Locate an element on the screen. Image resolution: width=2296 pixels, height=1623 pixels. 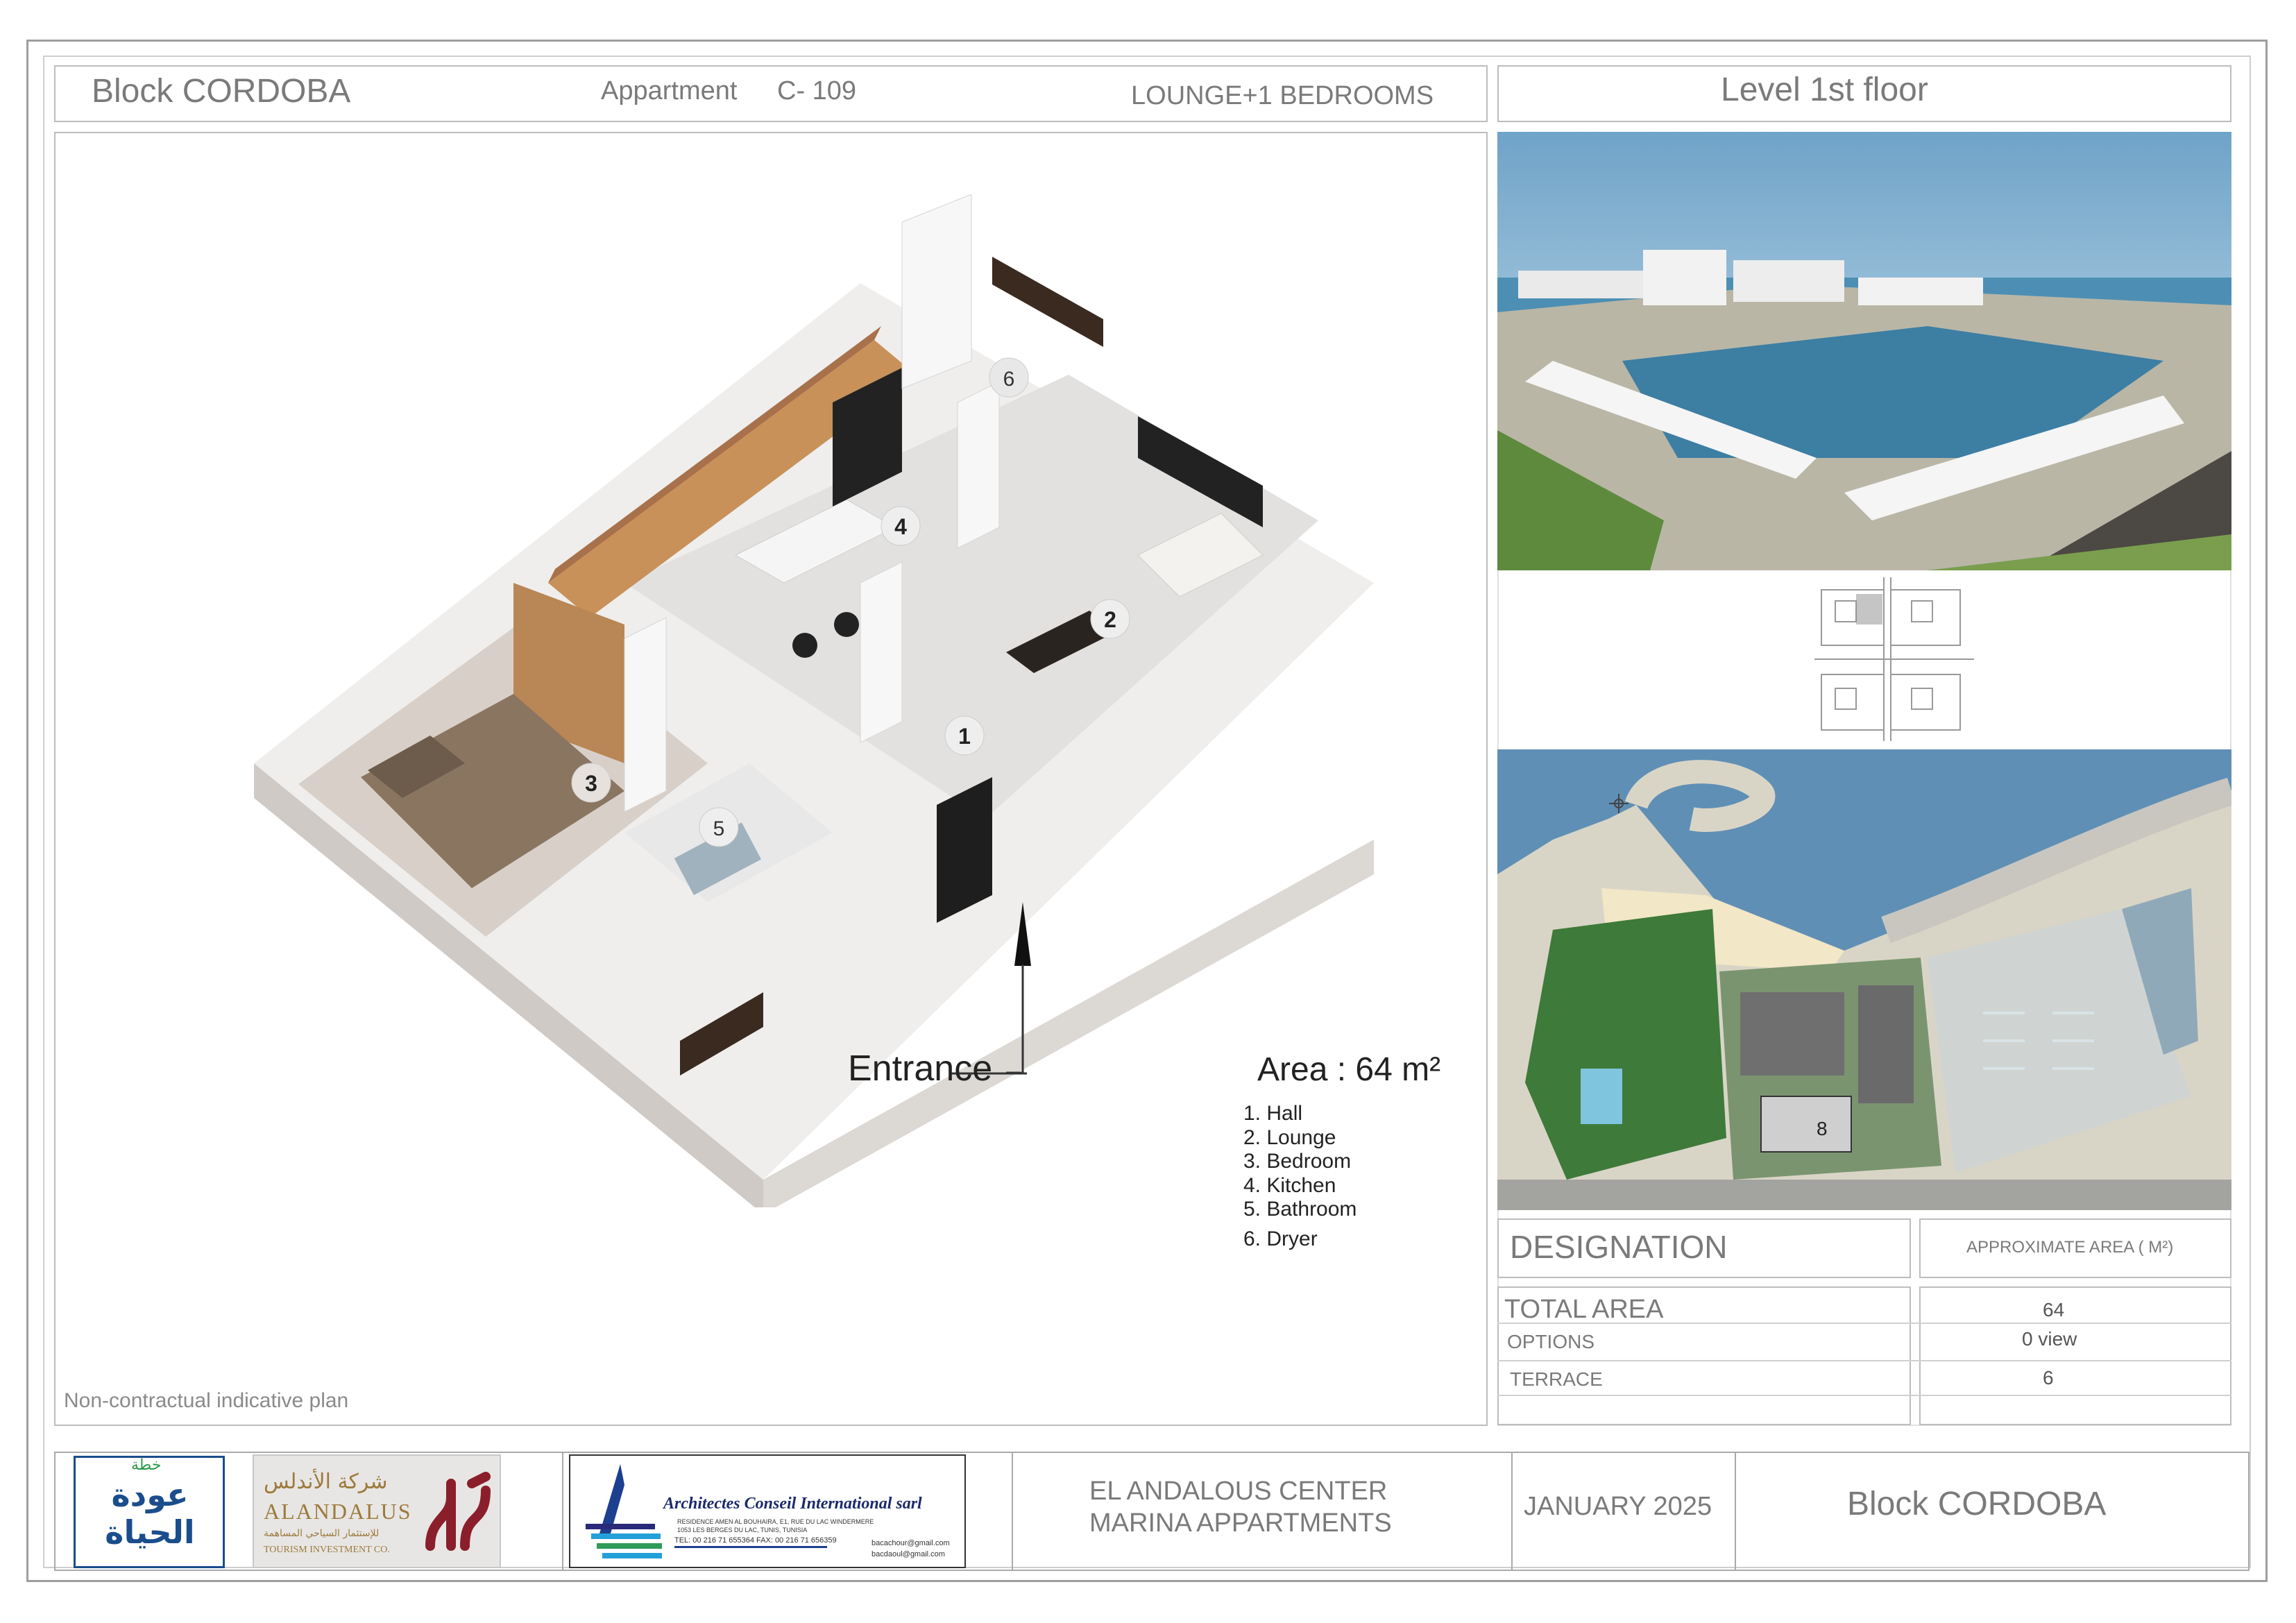
legend-item: 3. Bedroom is located at coordinates (1297, 1161).